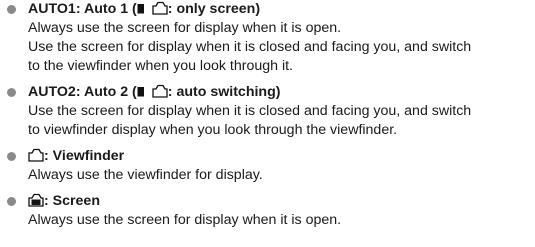 The image size is (535, 247). Describe the element at coordinates (76, 201) in the screenshot. I see `item-label: Screen` at that location.